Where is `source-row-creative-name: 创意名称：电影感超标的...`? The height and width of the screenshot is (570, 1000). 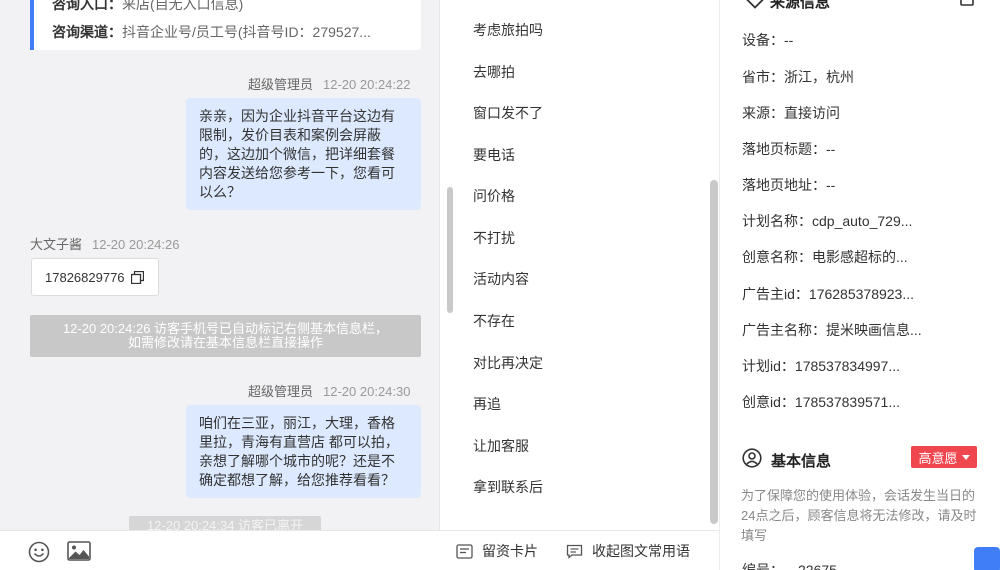 source-row-creative-name: 创意名称：电影感超标的... is located at coordinates (825, 257).